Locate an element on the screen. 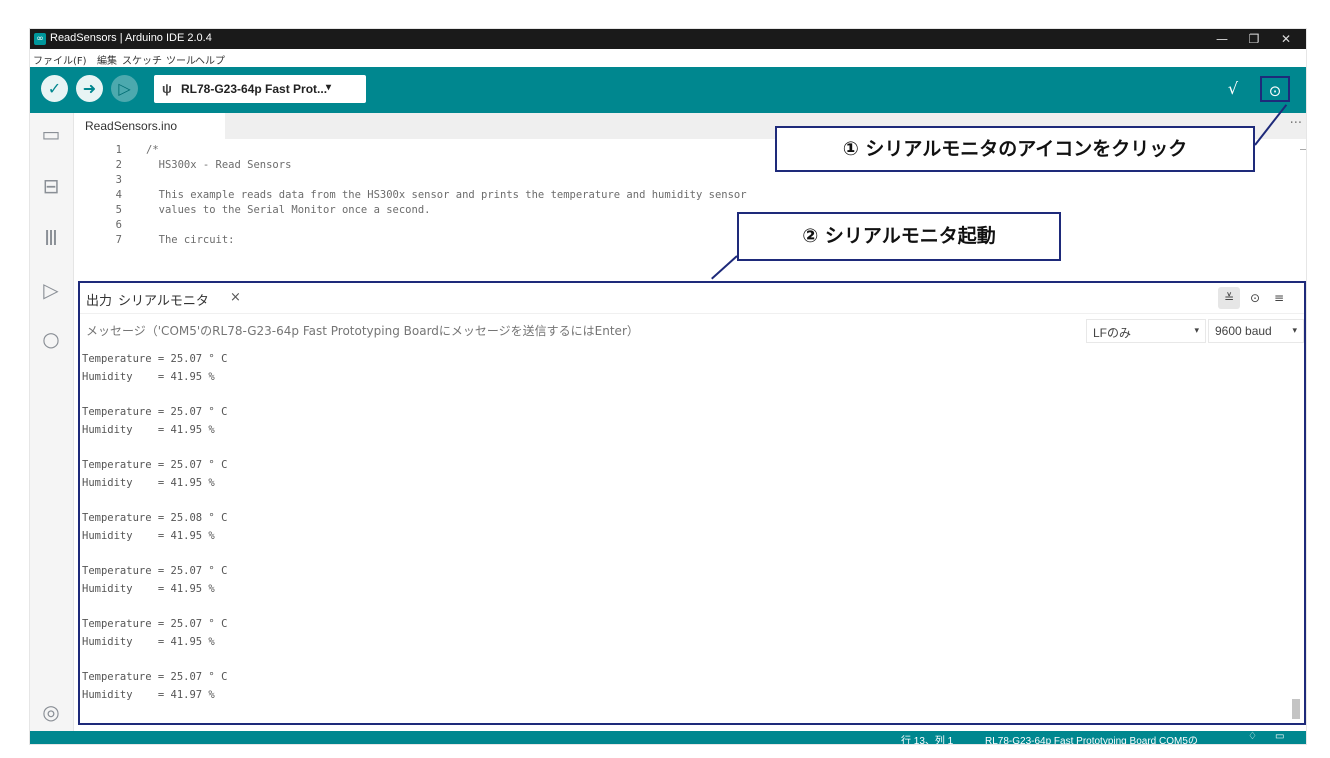 The width and height of the screenshot is (1330, 758). notification-bell-icon: ♢ is located at coordinates (1252, 736).